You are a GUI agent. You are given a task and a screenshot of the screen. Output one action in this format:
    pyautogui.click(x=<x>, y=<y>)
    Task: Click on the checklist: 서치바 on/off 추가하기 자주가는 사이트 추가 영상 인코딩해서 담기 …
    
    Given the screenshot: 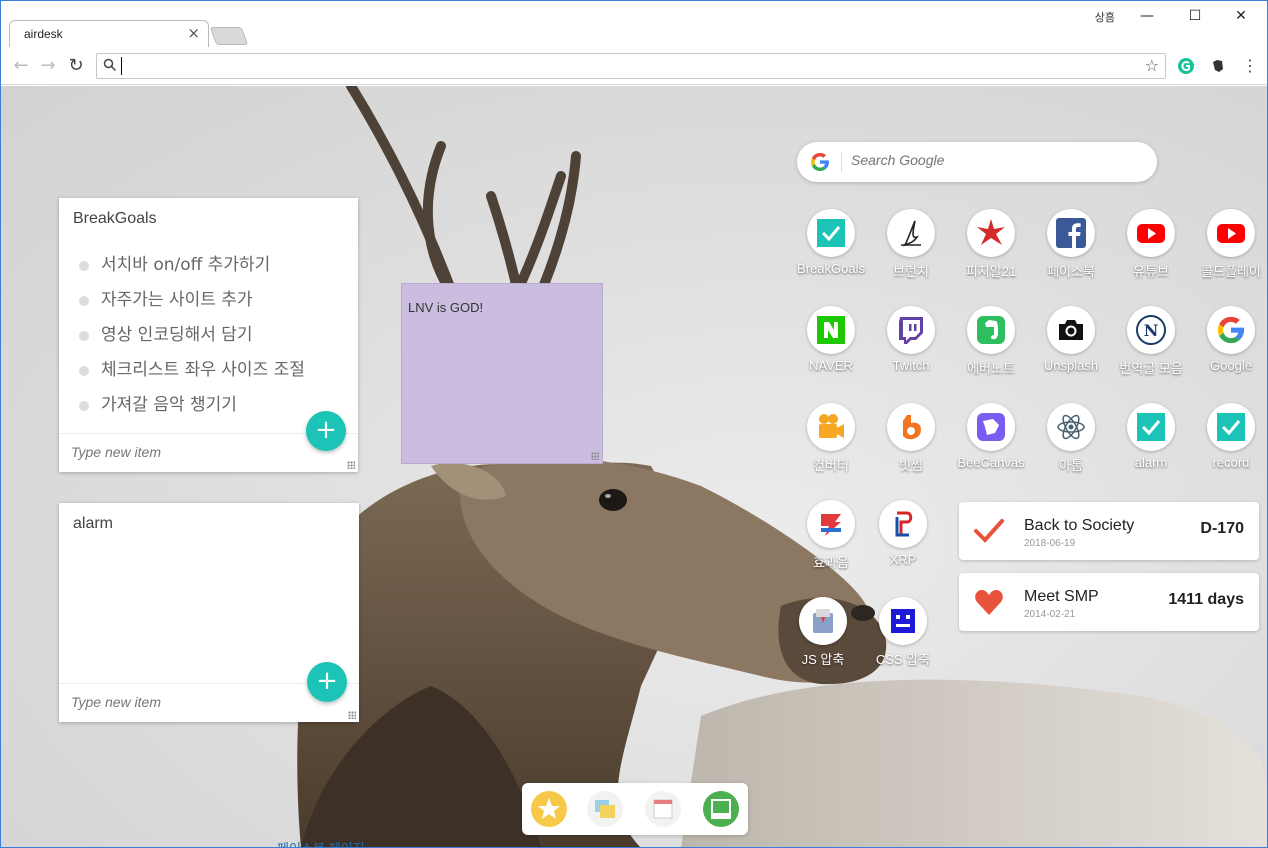 What is the action you would take?
    pyautogui.click(x=192, y=340)
    